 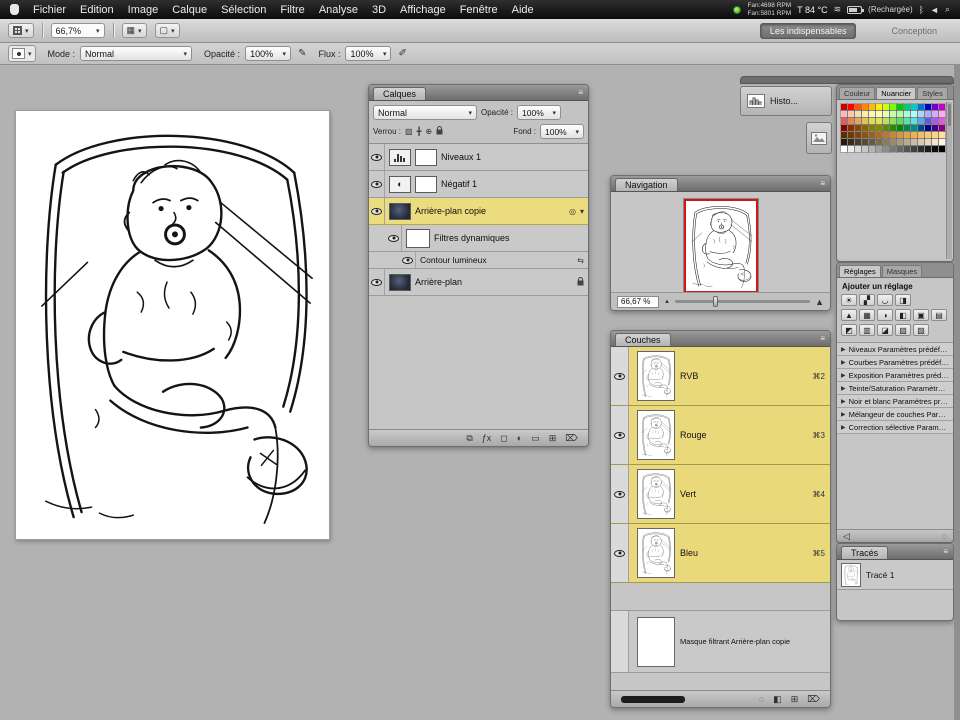 What do you see at coordinates (243, 10) in the screenshot?
I see `menu-item-s-lection: Sélection` at bounding box center [243, 10].